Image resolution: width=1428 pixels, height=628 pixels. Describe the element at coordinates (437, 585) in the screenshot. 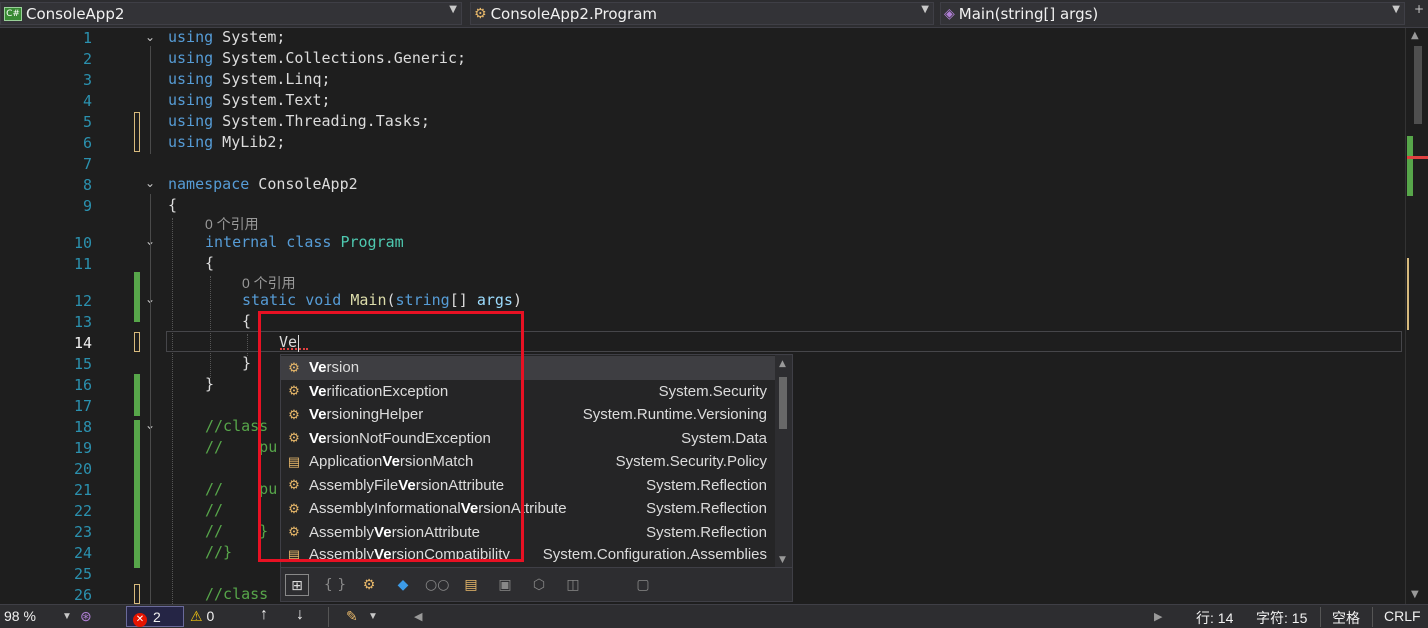

I see `delegate-filter-icon: ○○` at that location.